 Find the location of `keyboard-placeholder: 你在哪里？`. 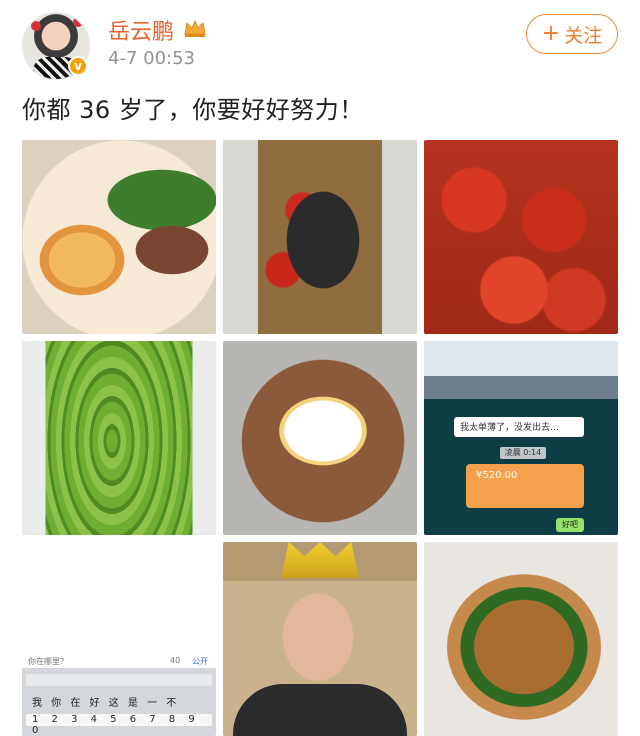

keyboard-placeholder: 你在哪里？ is located at coordinates (48, 661).